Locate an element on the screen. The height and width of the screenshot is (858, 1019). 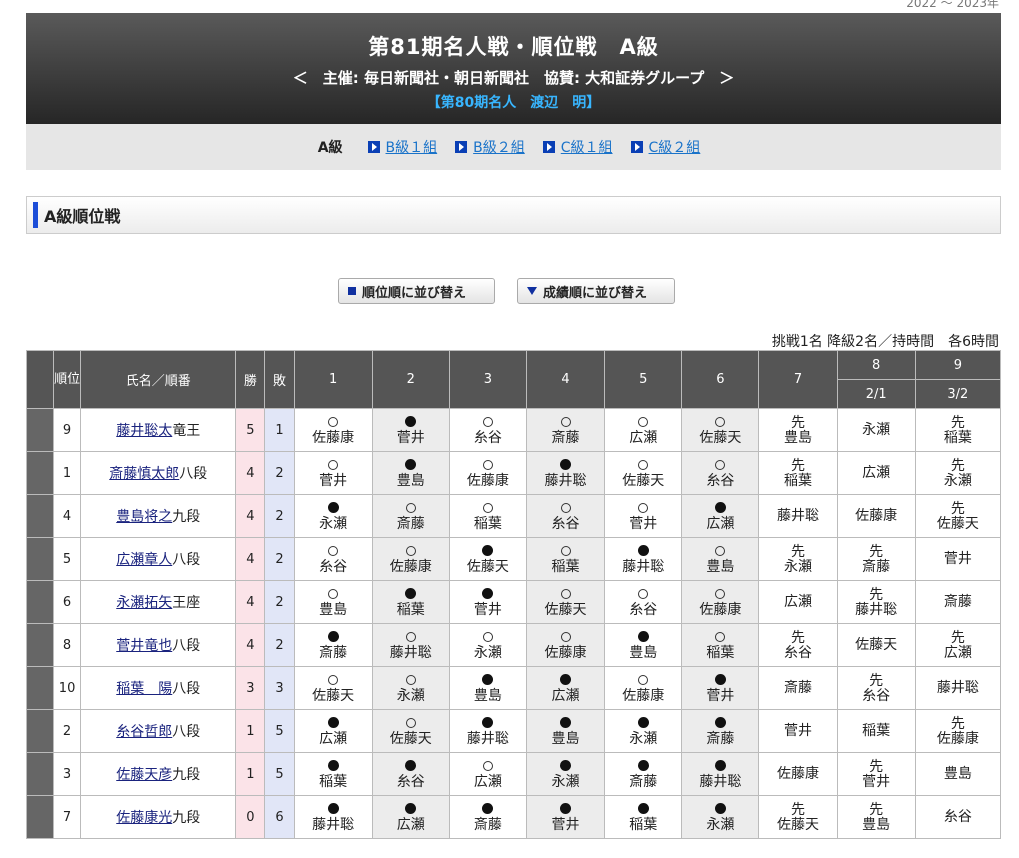
player-link: 広瀬章人 is located at coordinates (144, 560).